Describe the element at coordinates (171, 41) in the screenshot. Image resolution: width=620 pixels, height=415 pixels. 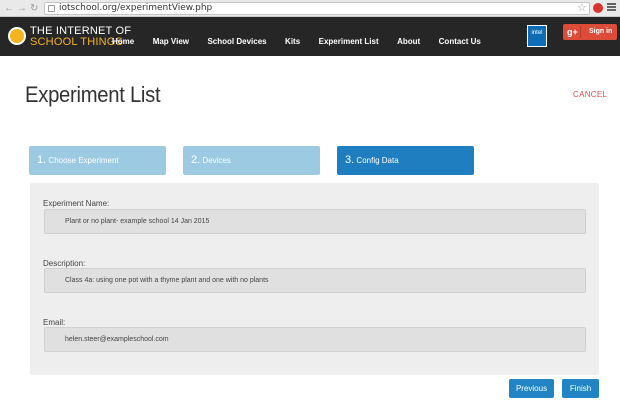
I see `nav-map-view: Map View` at that location.